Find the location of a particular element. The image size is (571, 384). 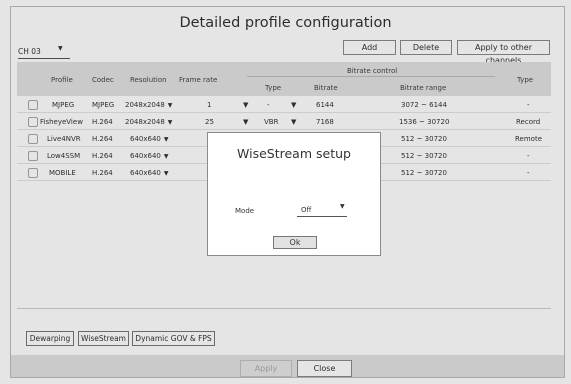

chevron-down-icon: ▼ is located at coordinates (342, 206).